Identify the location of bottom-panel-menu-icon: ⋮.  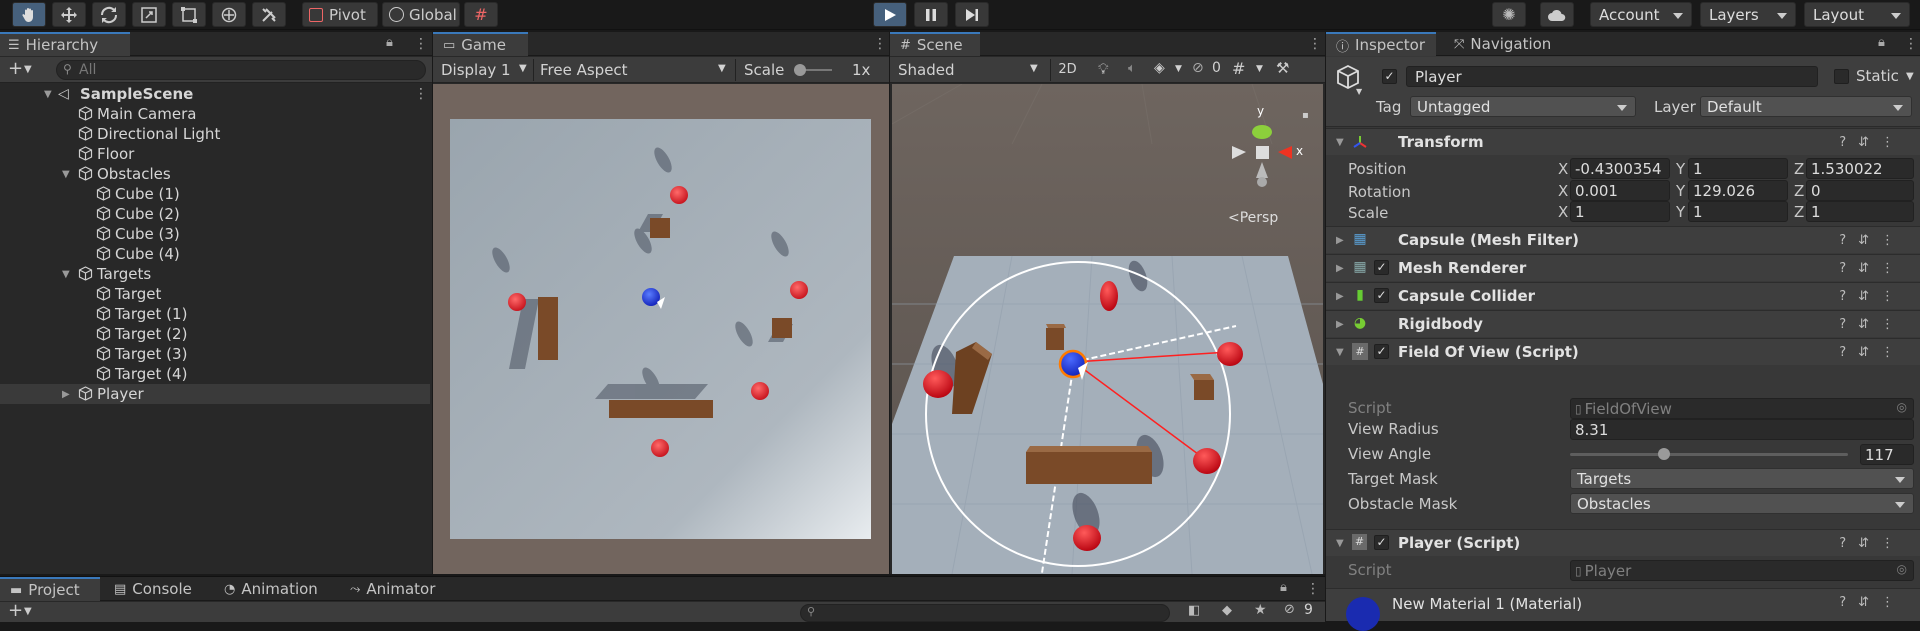
(1313, 589).